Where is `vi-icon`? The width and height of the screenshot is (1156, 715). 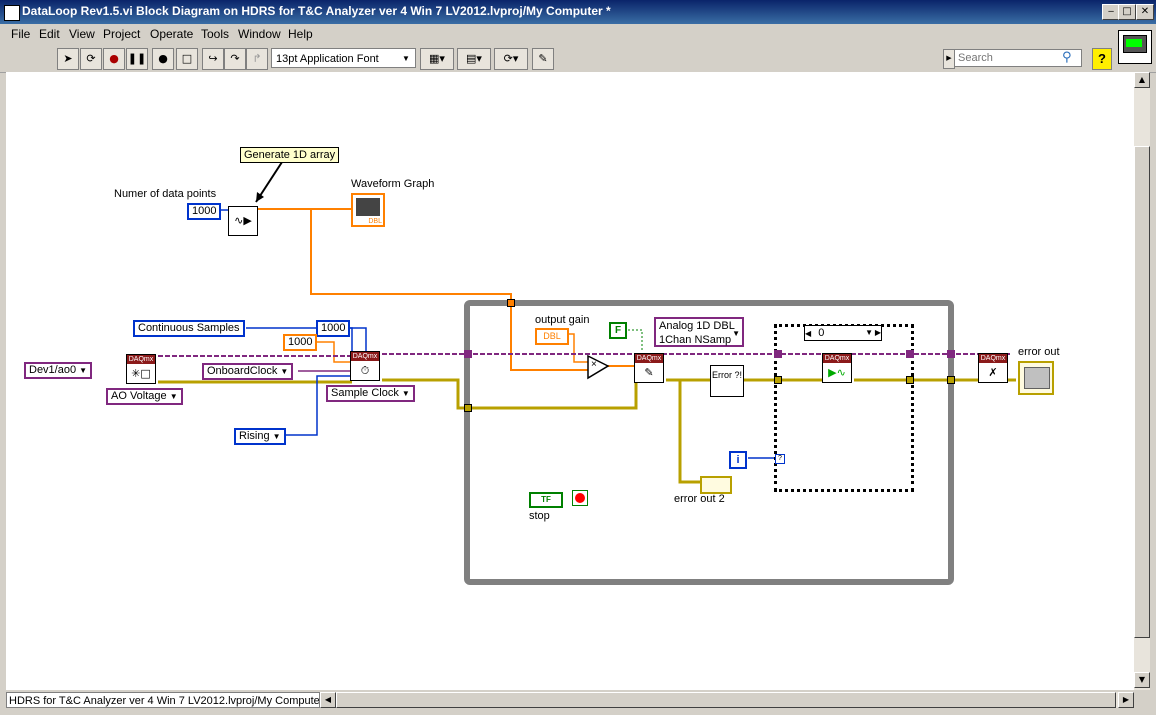 vi-icon is located at coordinates (12, 13).